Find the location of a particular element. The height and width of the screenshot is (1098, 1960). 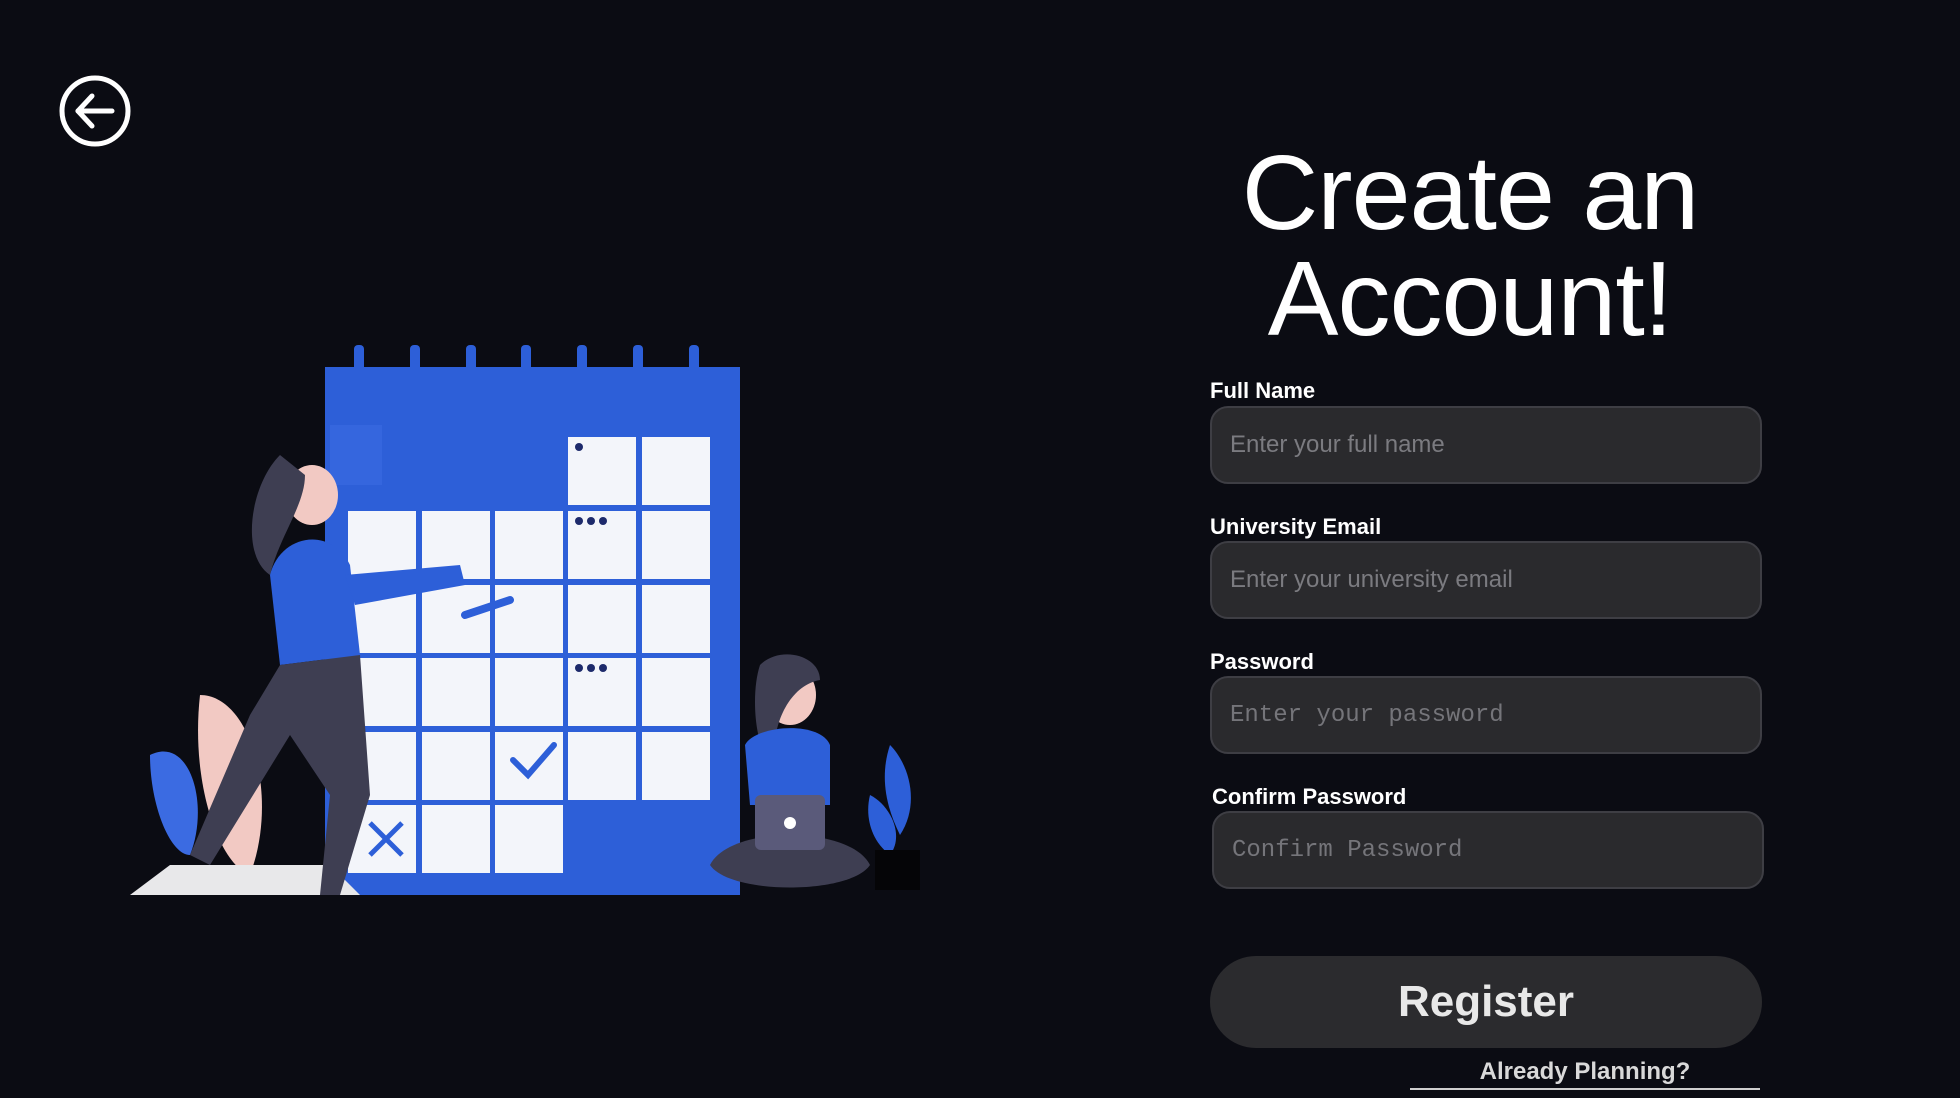

confirm-password-input is located at coordinates (1488, 850).